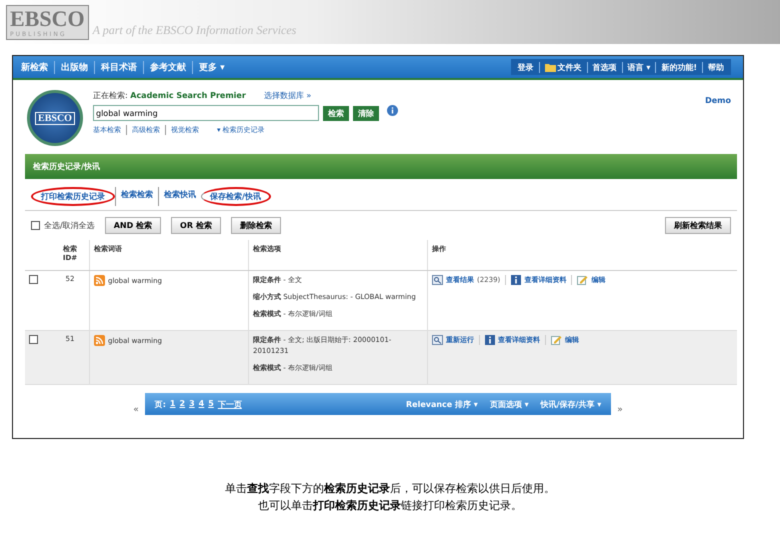 This screenshot has height=540, width=780. Describe the element at coordinates (550, 67) in the screenshot. I see `folder-icon` at that location.